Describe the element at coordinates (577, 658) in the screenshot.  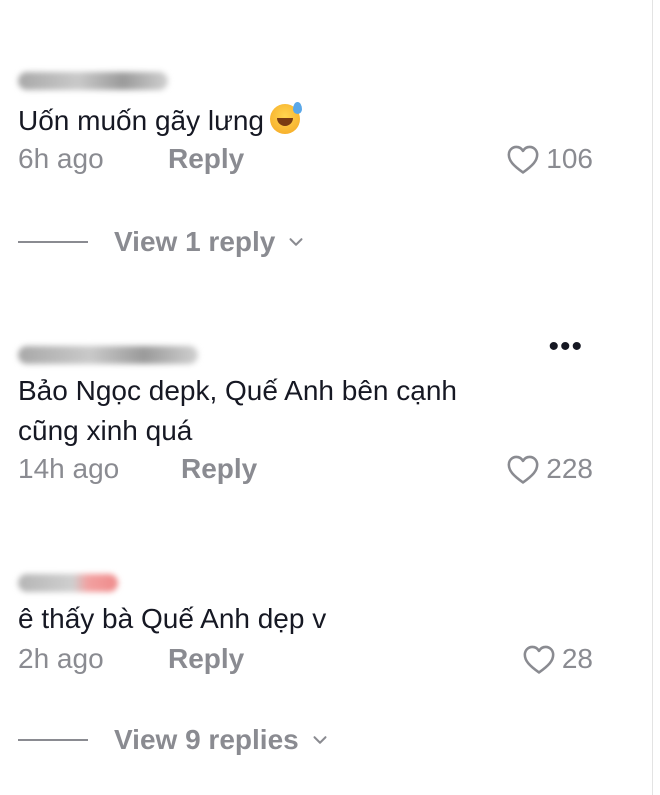
I see `like-count: 28` at that location.